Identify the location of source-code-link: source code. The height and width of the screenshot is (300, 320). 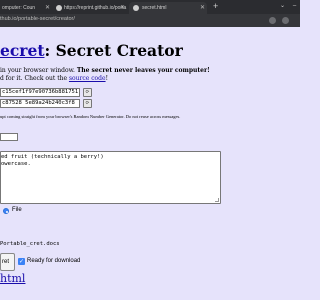
(87, 78).